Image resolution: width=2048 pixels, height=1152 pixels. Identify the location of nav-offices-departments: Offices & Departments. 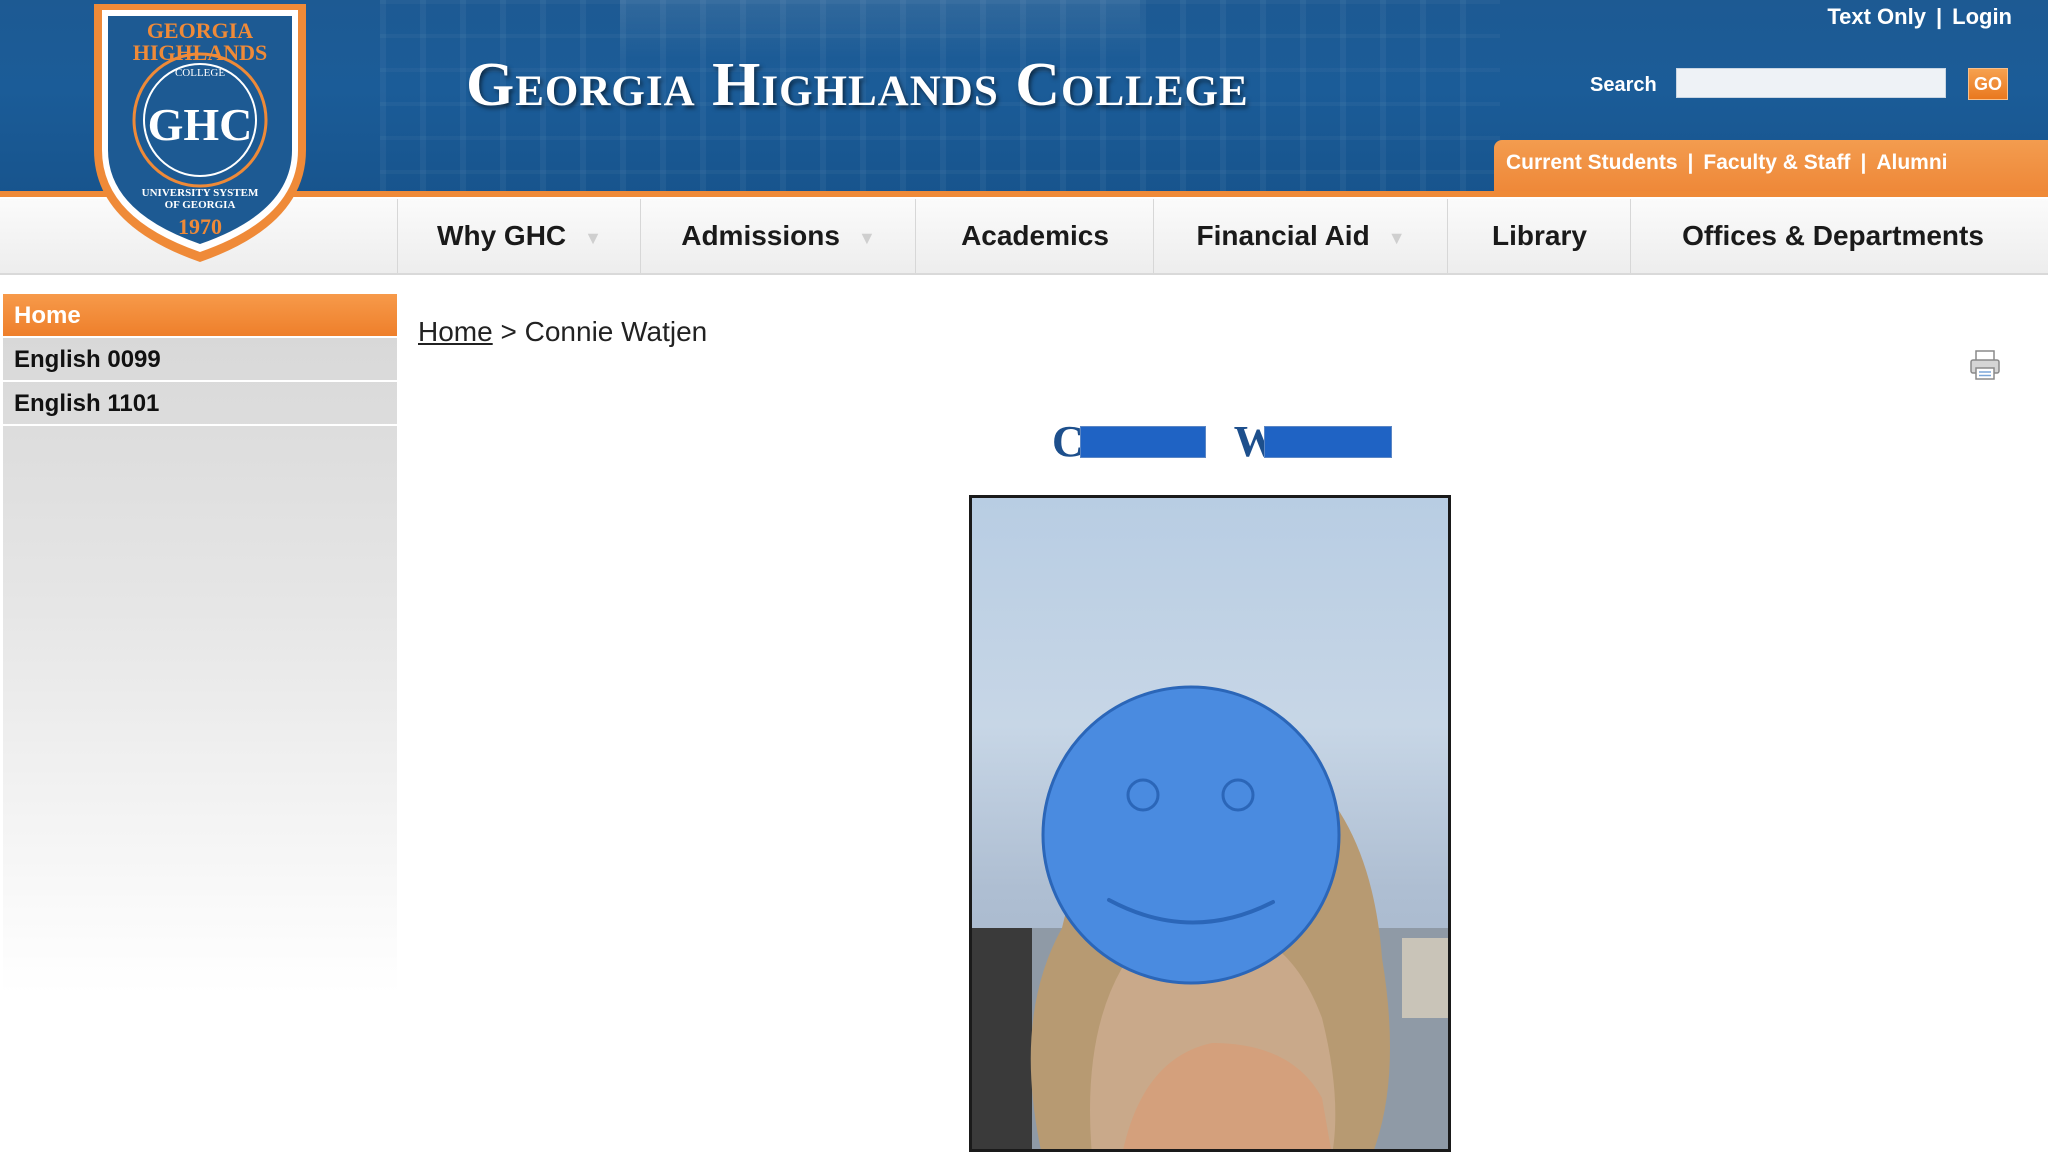
(1832, 236).